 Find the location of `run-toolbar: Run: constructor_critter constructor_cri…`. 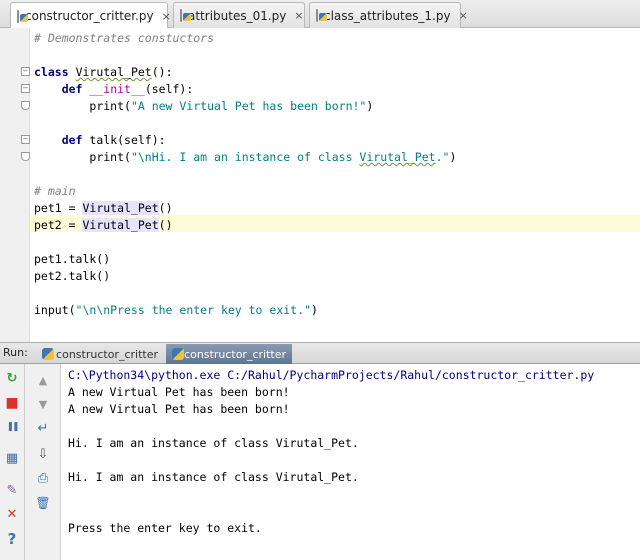

run-toolbar: Run: constructor_critter constructor_cri… is located at coordinates (320, 353).